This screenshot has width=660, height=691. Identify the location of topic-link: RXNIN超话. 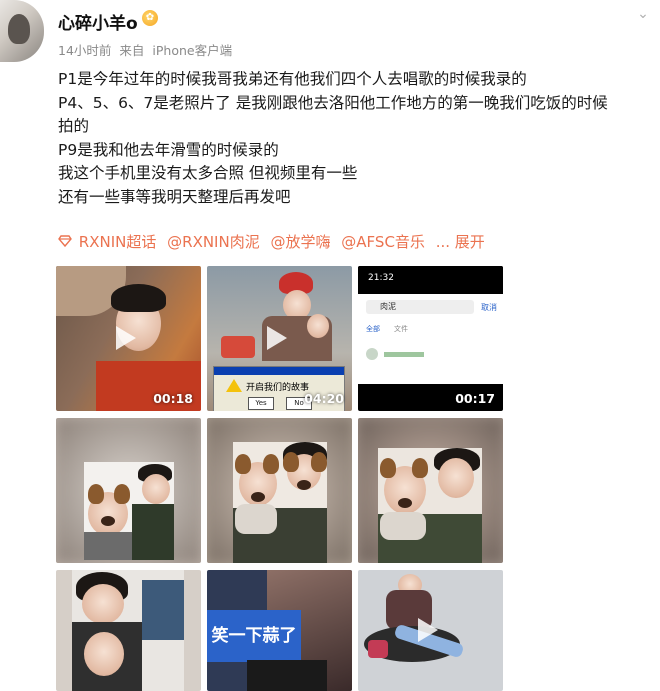
(118, 242).